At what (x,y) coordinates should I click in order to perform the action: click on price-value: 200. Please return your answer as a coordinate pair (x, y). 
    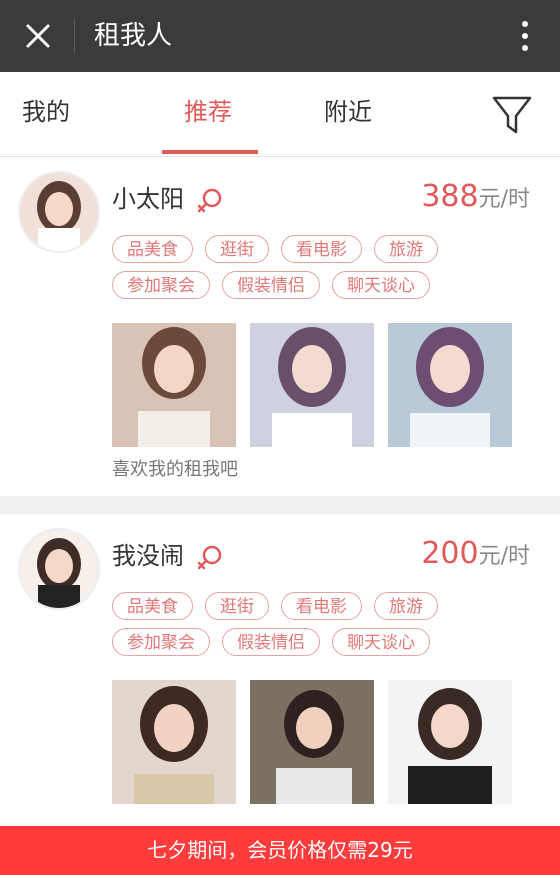
    Looking at the image, I should click on (450, 553).